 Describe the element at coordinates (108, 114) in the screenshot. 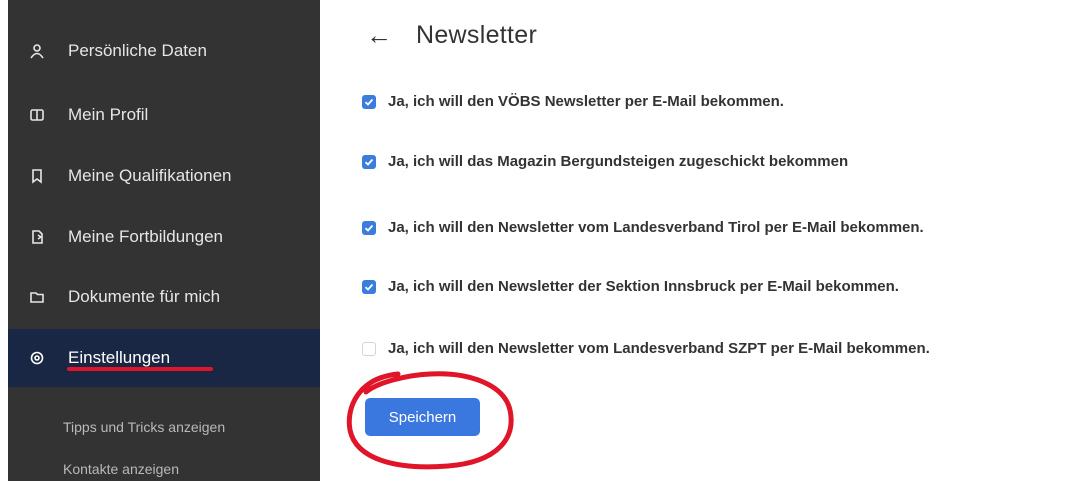

I see `sidebar-item-label: Mein Profil` at that location.